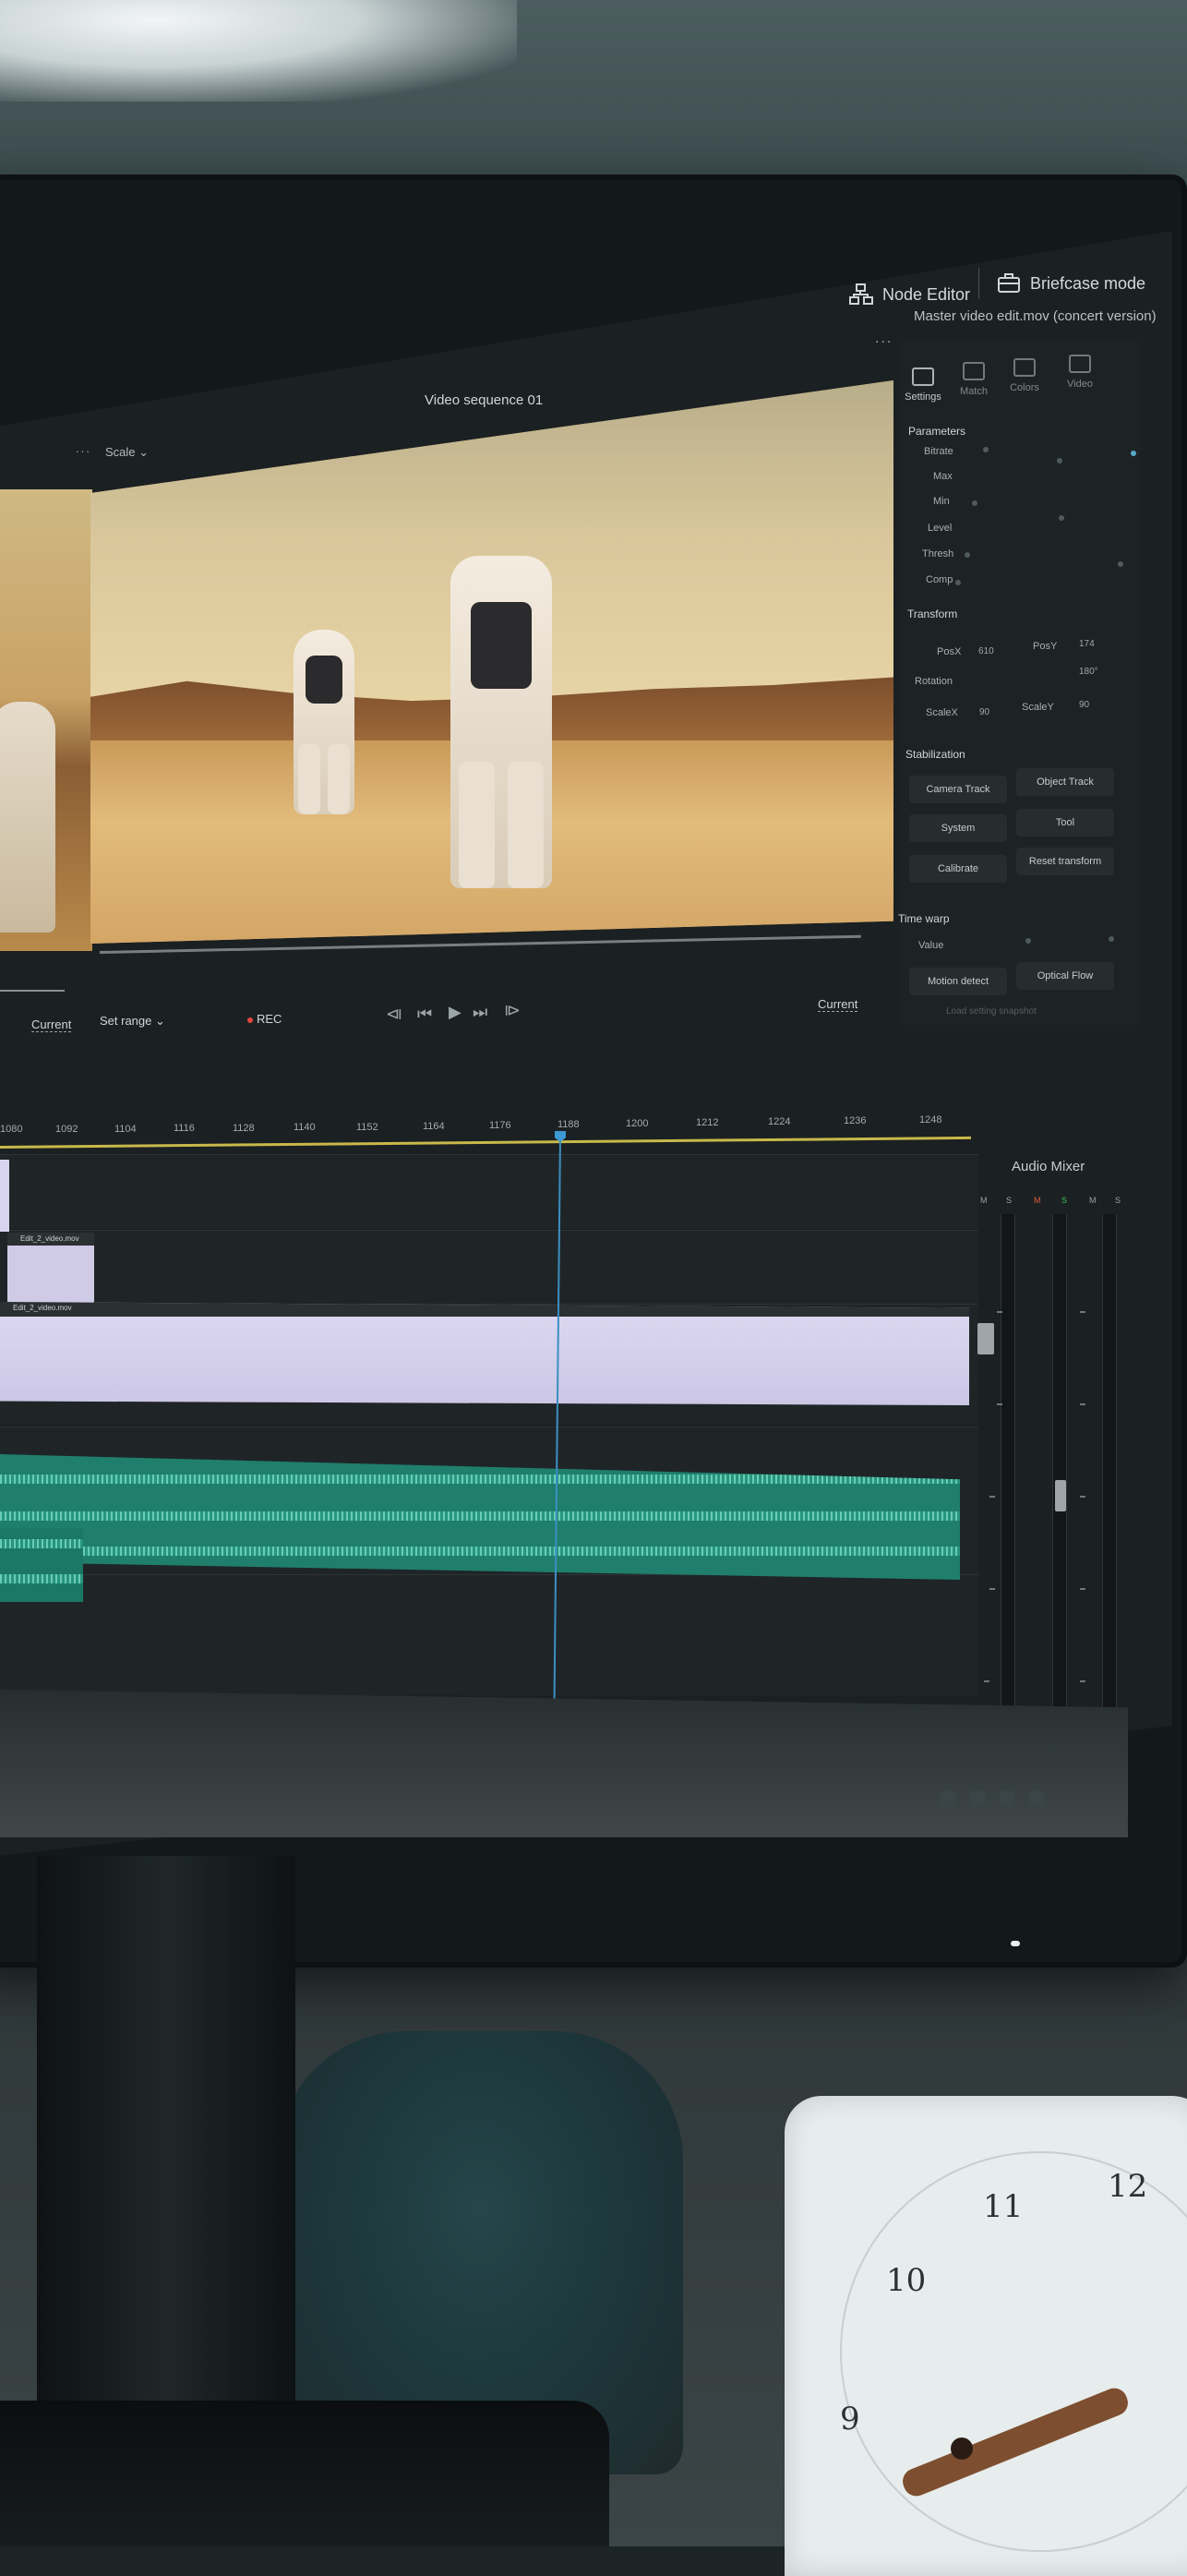 Image resolution: width=1187 pixels, height=2576 pixels. I want to click on motion-detect-button: Motion detect, so click(958, 981).